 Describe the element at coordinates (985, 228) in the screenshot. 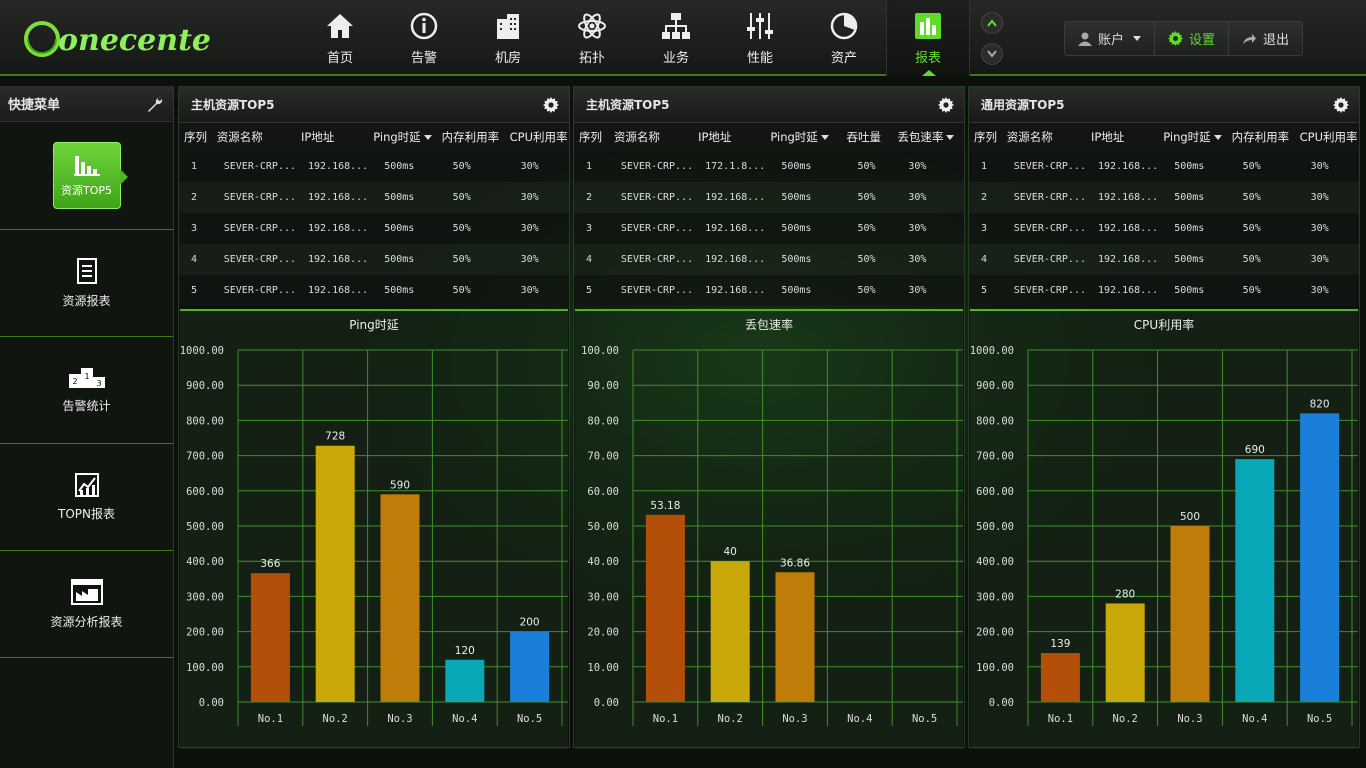

I see `table-cell: 3` at that location.